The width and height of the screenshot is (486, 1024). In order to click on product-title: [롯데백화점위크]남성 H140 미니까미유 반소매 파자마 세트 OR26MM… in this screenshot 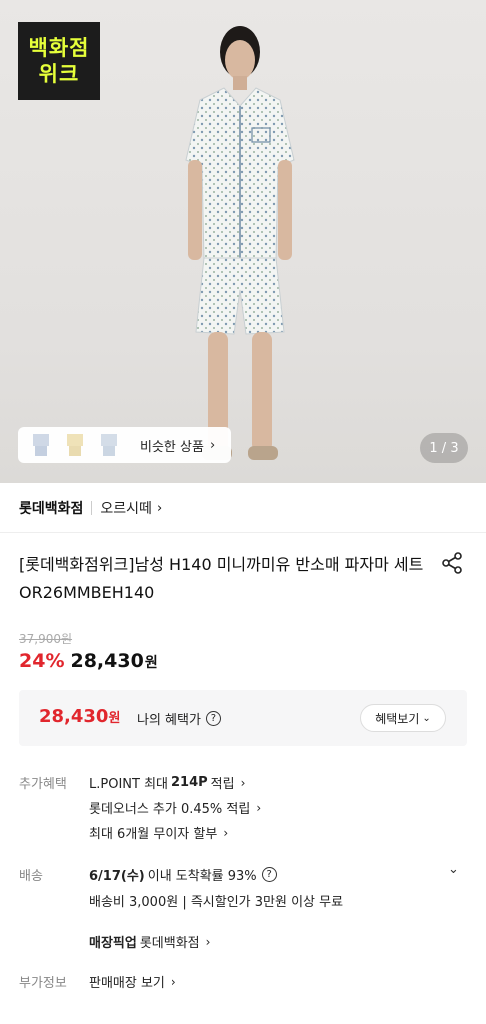, I will do `click(221, 578)`.